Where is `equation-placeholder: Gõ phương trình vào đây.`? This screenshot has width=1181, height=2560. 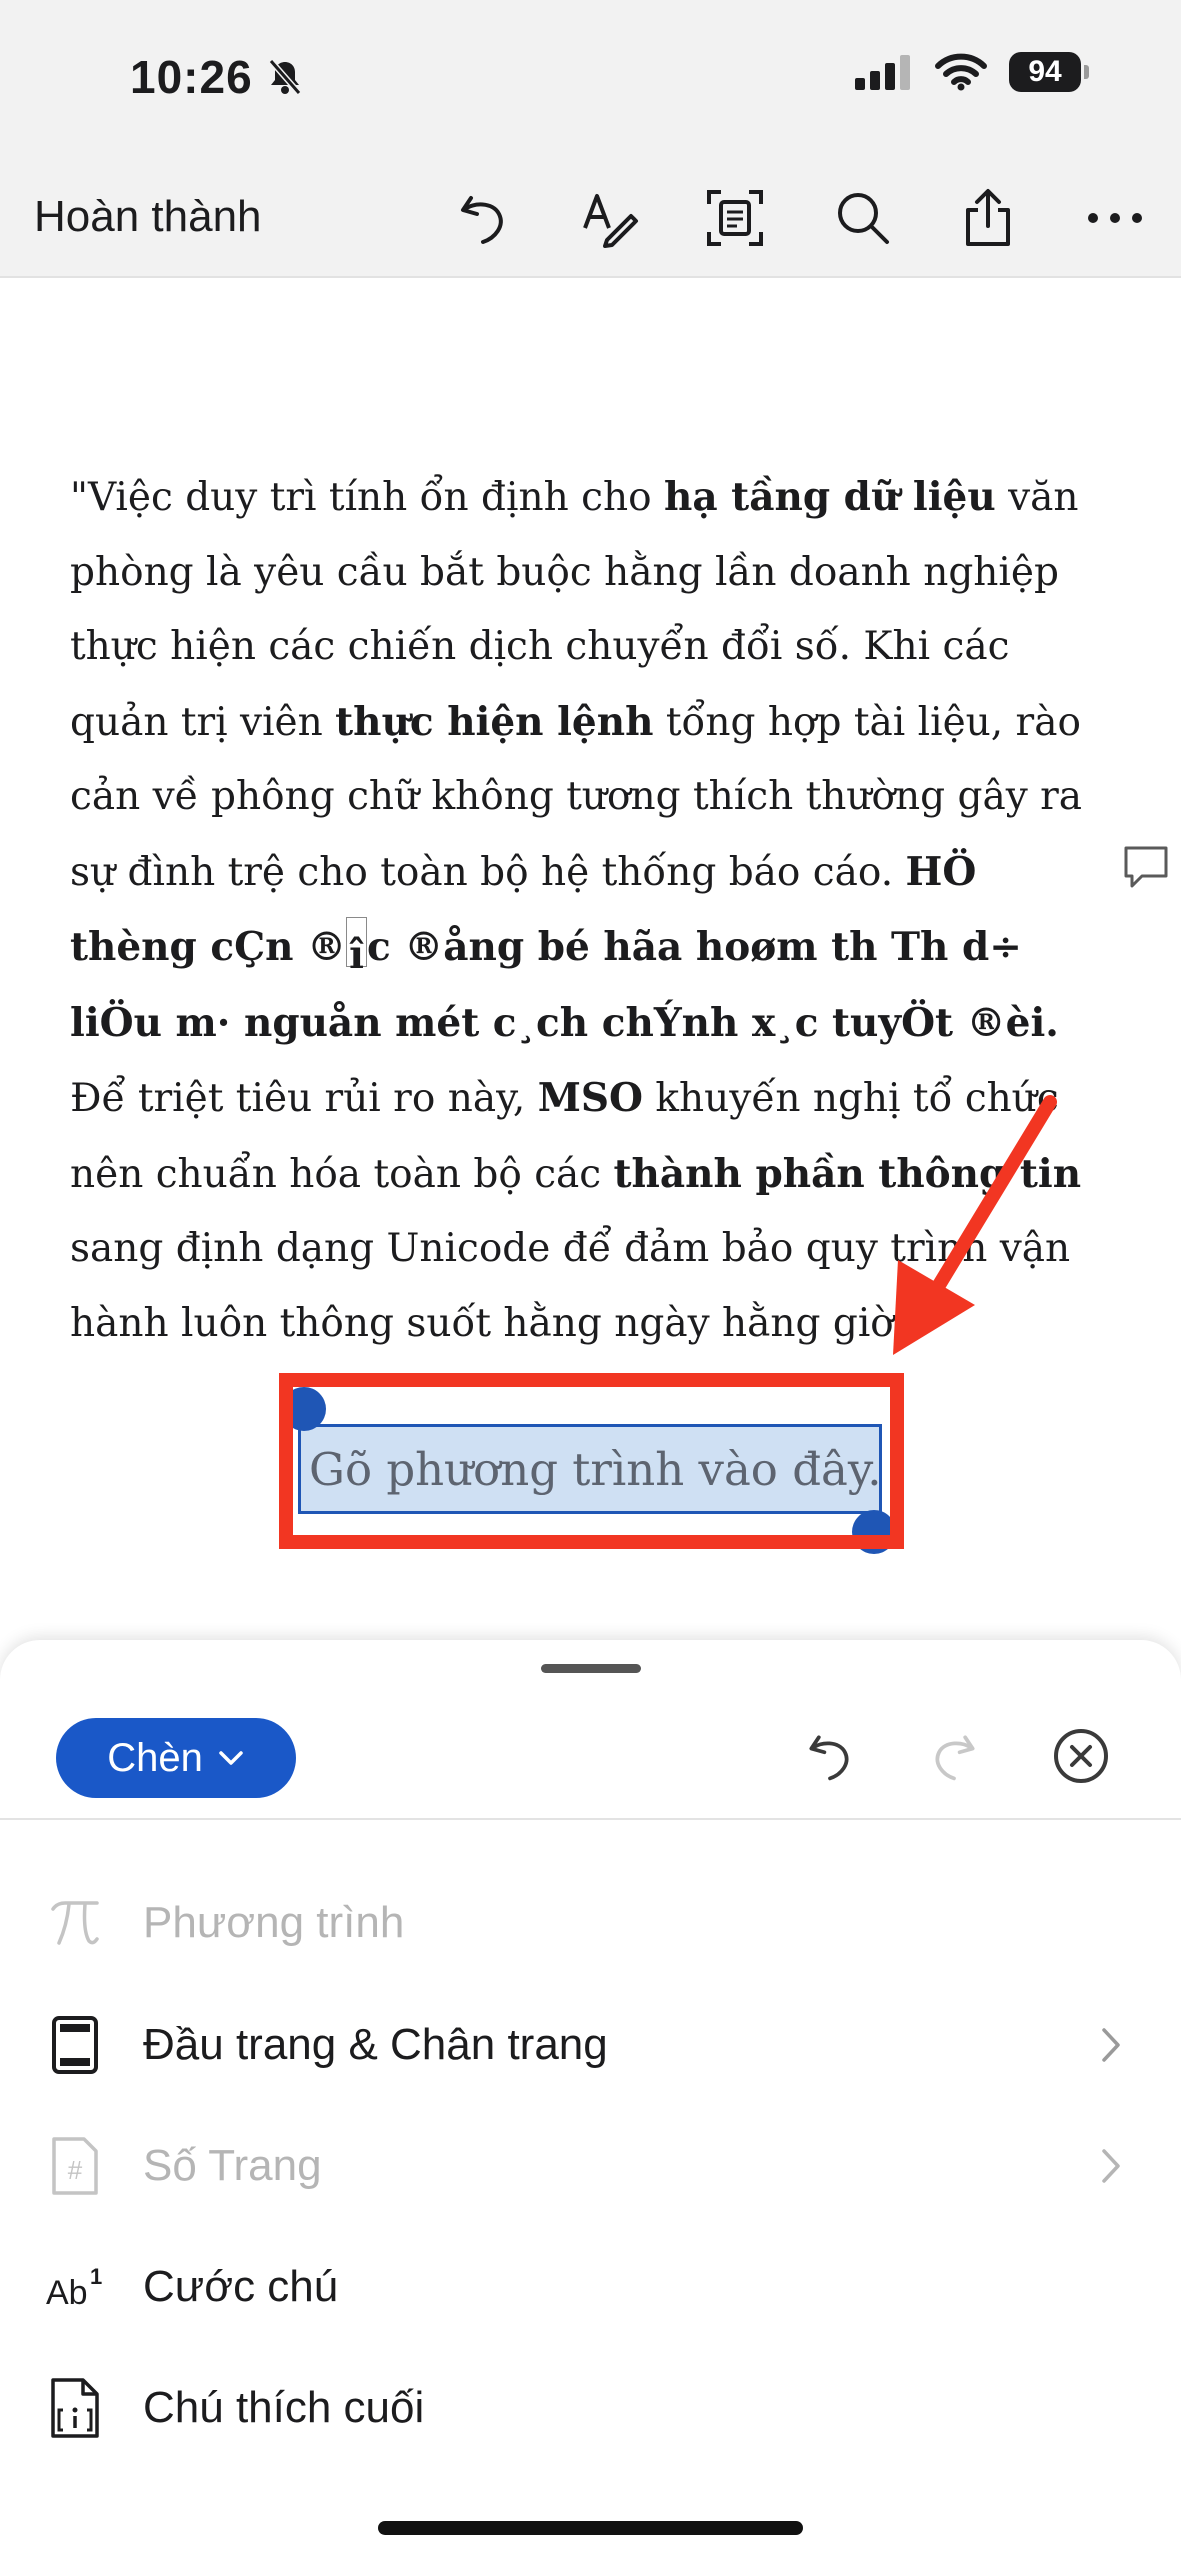
equation-placeholder: Gõ phương trình vào đây. is located at coordinates (595, 1469).